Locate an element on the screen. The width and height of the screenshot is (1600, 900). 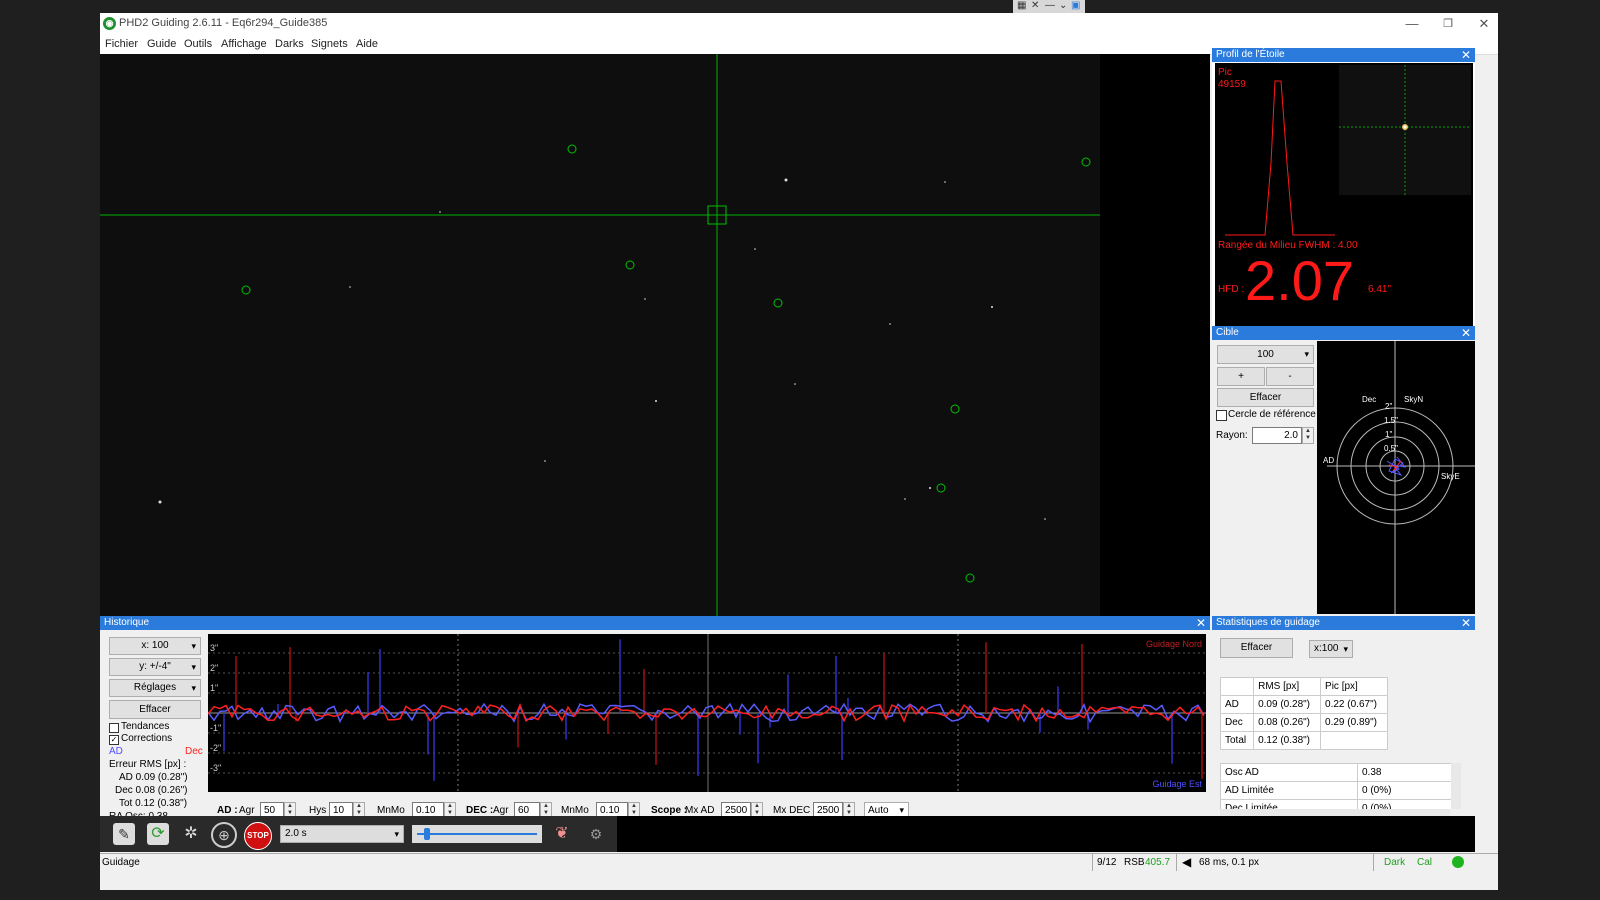
target-clear-button: Effacer is located at coordinates (1265, 397).